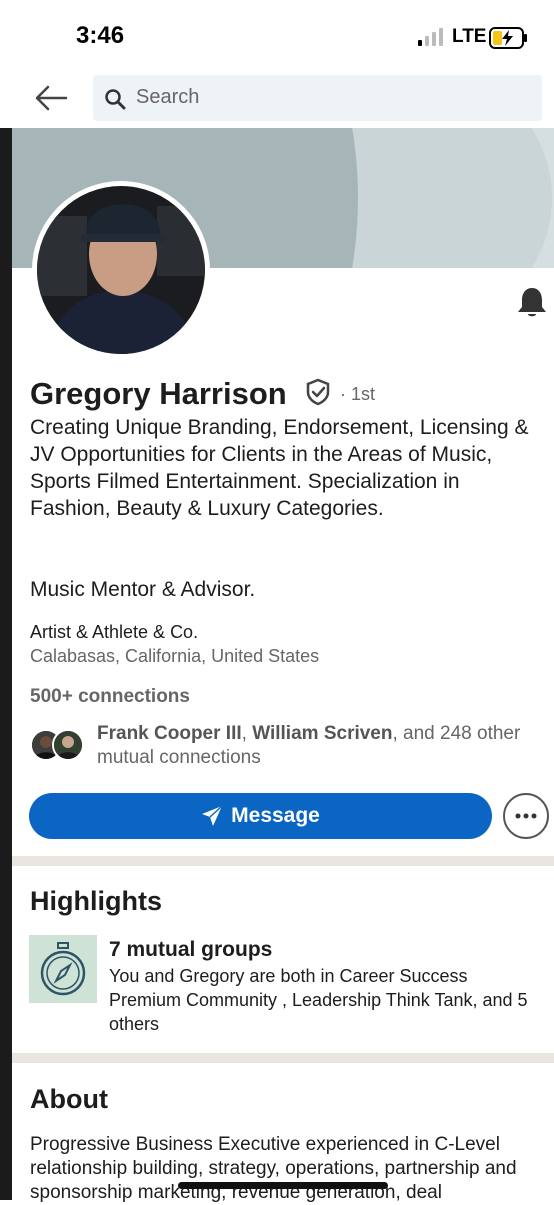 The image size is (554, 1205). I want to click on status-time: 3:46, so click(100, 35).